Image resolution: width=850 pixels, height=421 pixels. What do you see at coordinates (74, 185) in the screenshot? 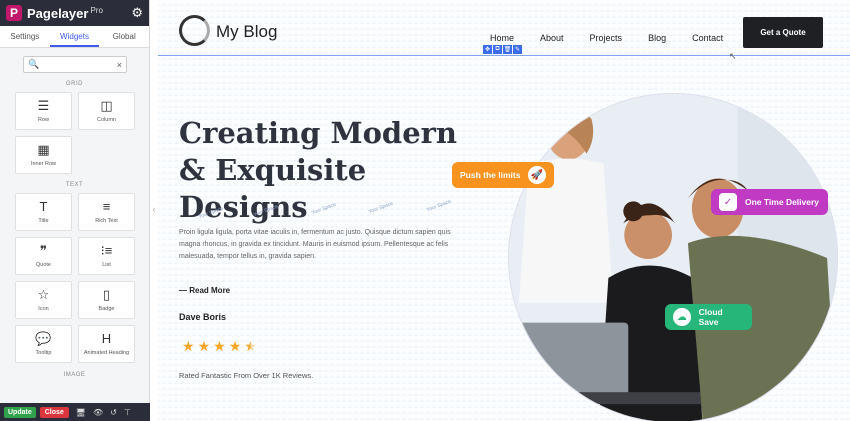
I see `section-title-text: TEXT` at bounding box center [74, 185].